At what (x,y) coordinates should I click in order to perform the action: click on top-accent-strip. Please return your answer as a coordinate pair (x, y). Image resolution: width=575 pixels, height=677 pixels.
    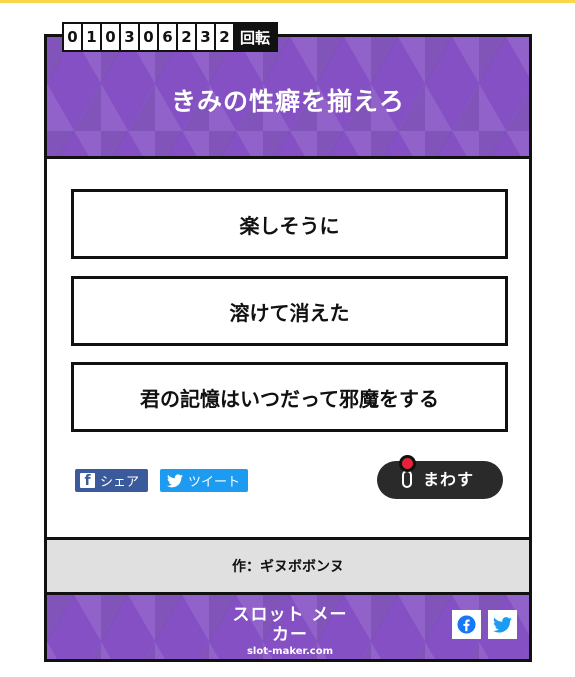
    Looking at the image, I should click on (287, 1).